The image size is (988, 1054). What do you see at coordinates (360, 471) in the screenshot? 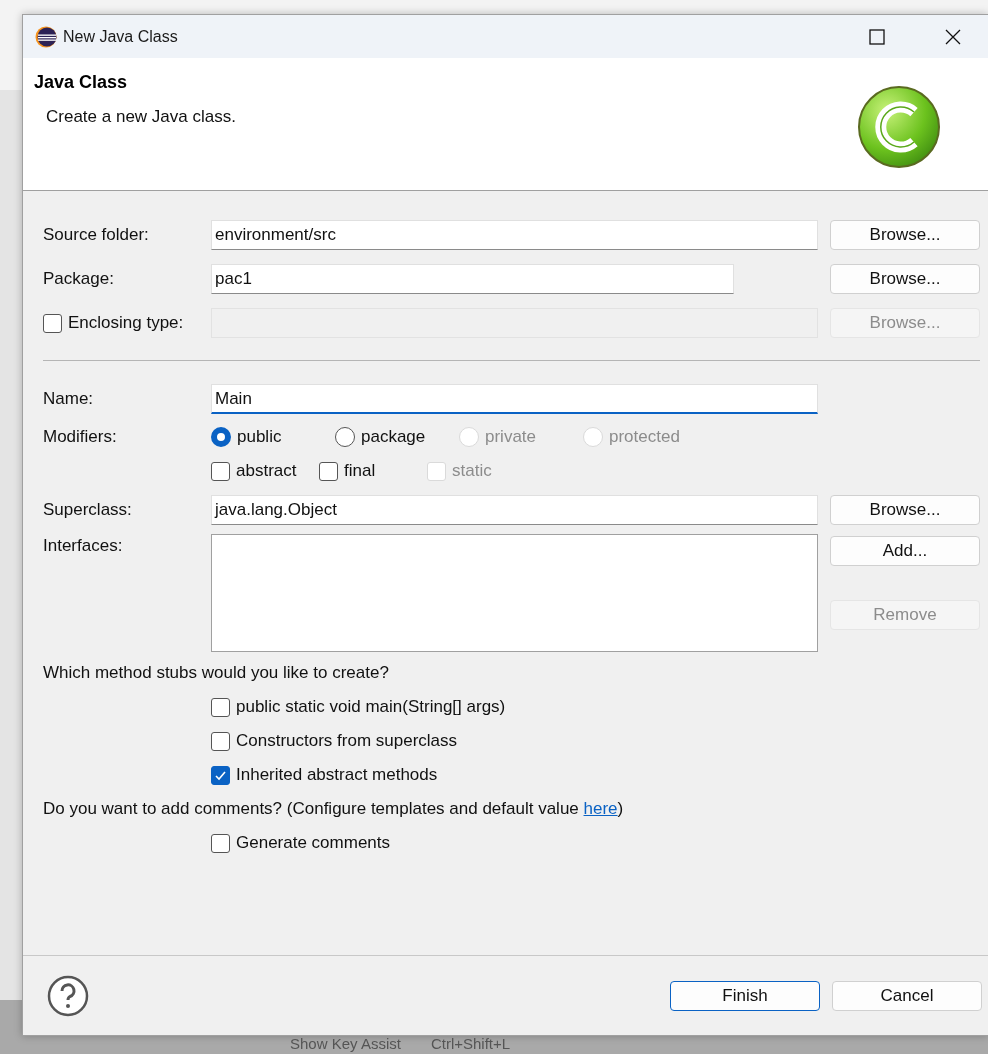
I see `checkbox-label: final` at bounding box center [360, 471].